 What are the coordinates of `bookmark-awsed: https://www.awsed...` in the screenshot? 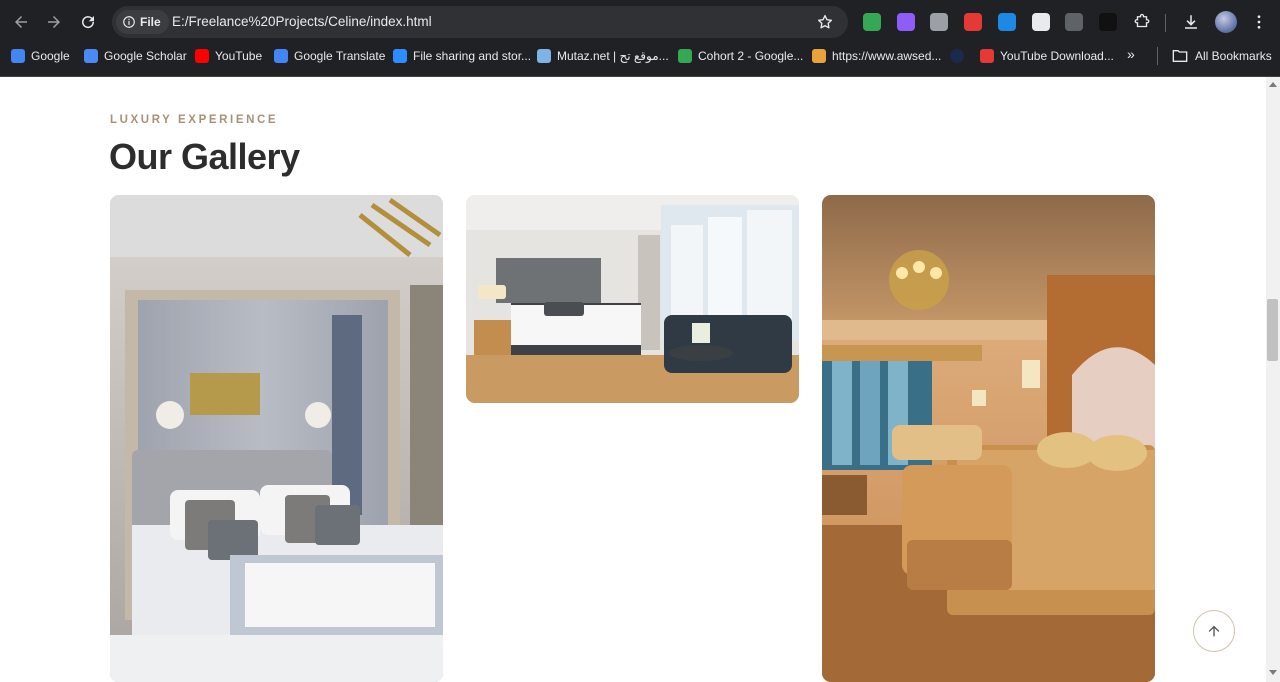 It's located at (876, 56).